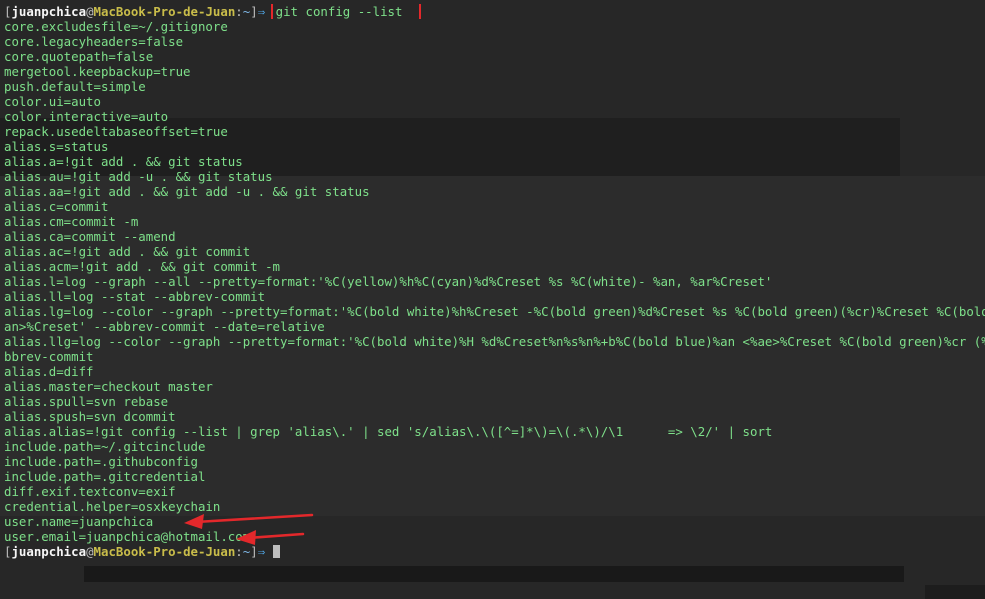  I want to click on output-line: alias.spull=svn rebase, so click(86, 401).